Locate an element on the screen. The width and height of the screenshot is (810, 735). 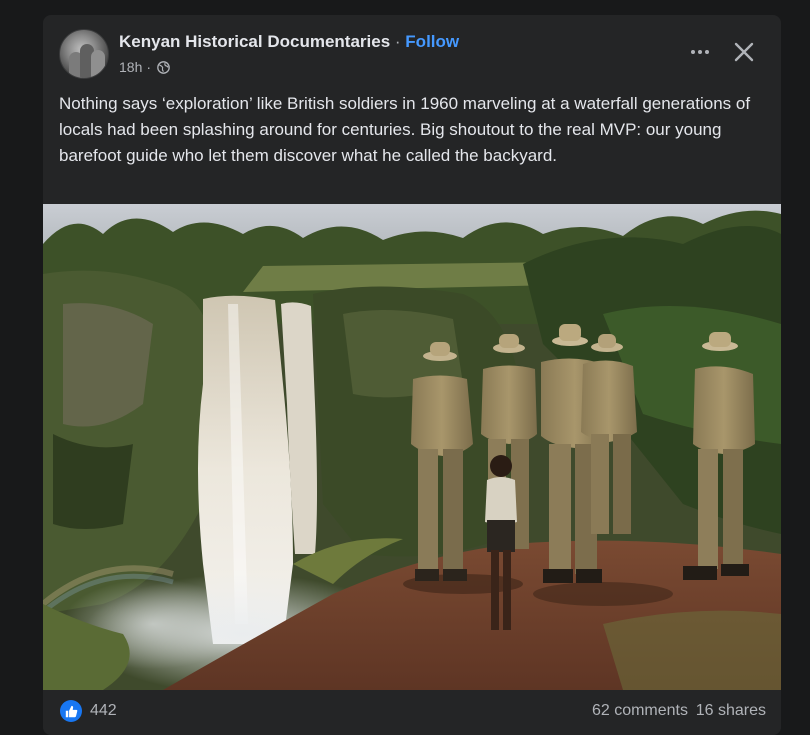
page-avatar is located at coordinates (84, 54).